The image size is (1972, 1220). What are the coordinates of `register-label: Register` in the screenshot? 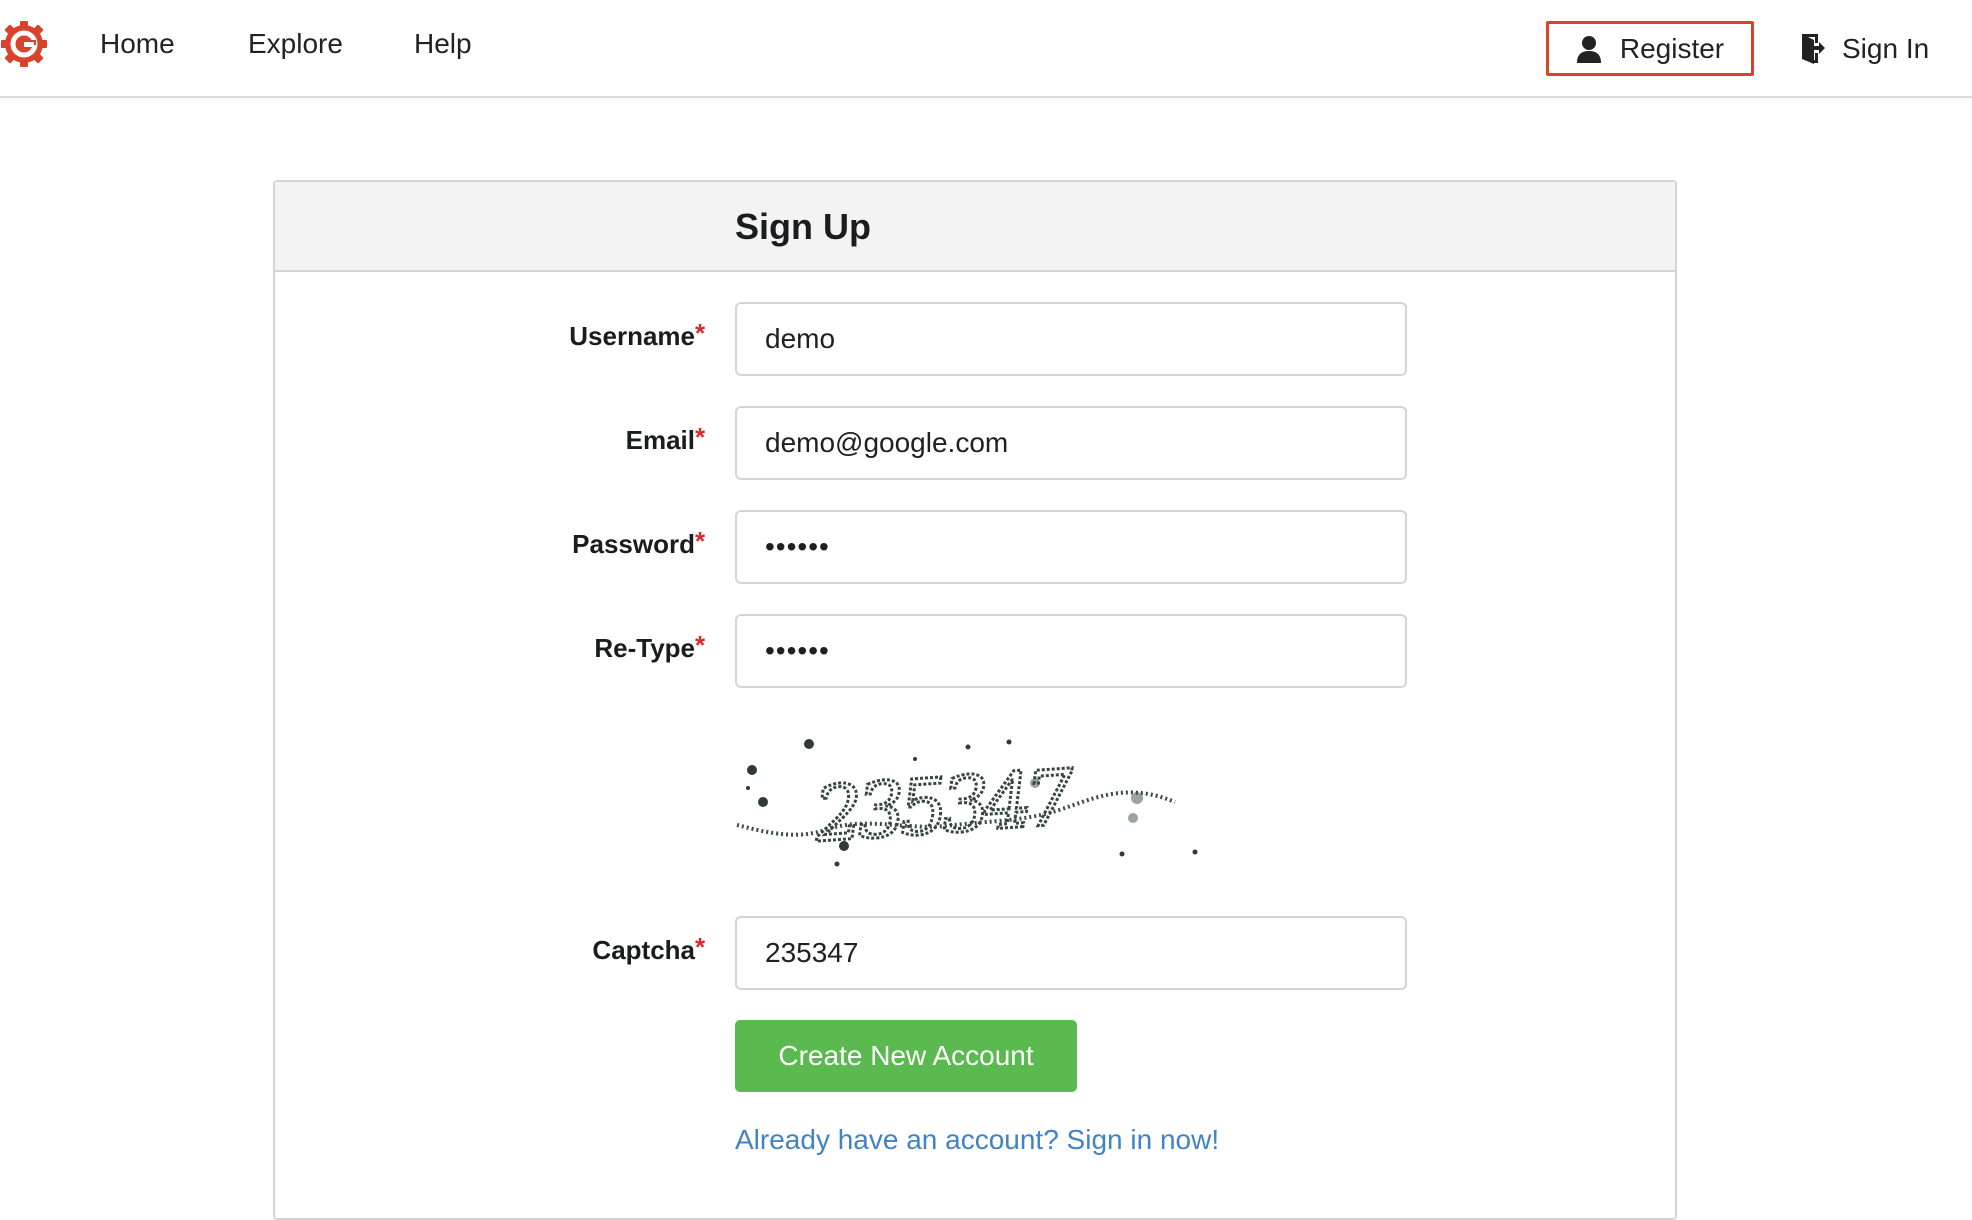 It's located at (1672, 48).